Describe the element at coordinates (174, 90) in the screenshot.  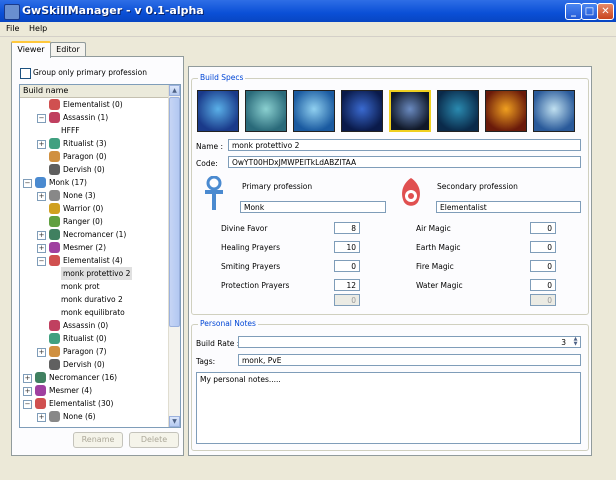
I see `scroll-up-icon: ▲` at that location.